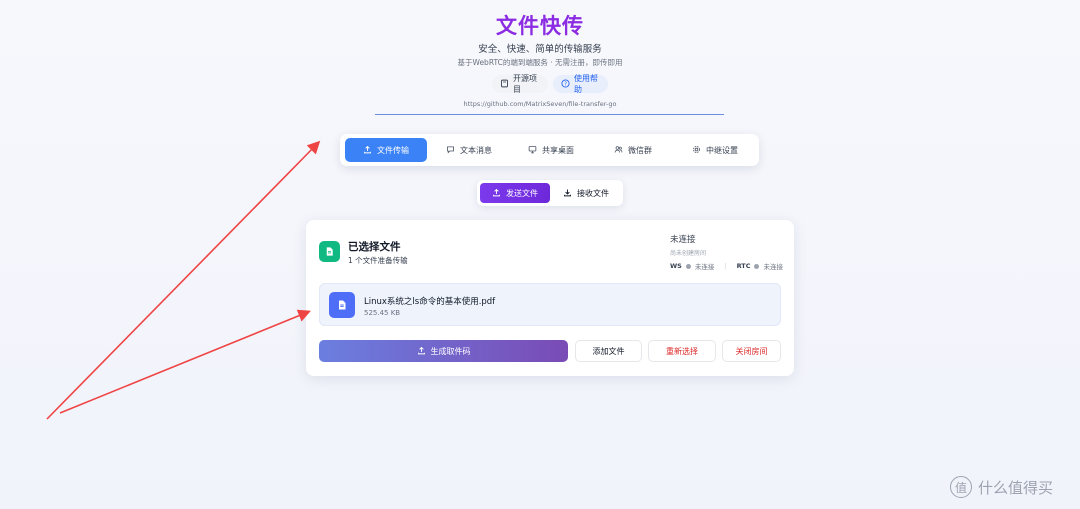  What do you see at coordinates (618, 150) in the screenshot?
I see `users-icon` at bounding box center [618, 150].